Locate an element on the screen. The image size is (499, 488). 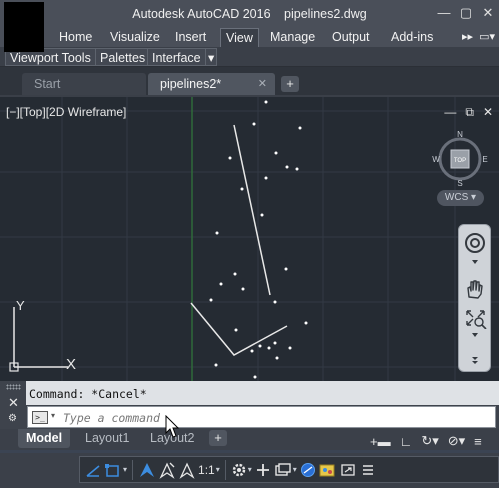
minimize-button: — is located at coordinates (444, 13).